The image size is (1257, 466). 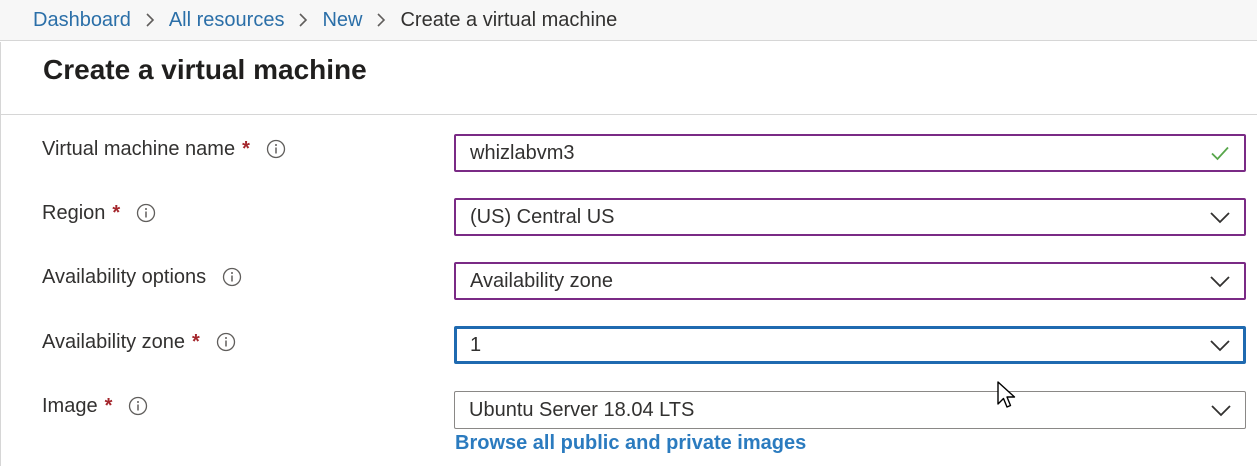 I want to click on availability-options-label: Availability options, so click(x=142, y=277).